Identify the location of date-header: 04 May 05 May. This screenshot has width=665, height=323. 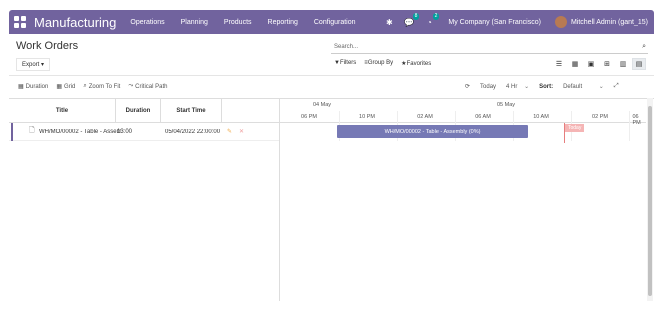
(463, 105).